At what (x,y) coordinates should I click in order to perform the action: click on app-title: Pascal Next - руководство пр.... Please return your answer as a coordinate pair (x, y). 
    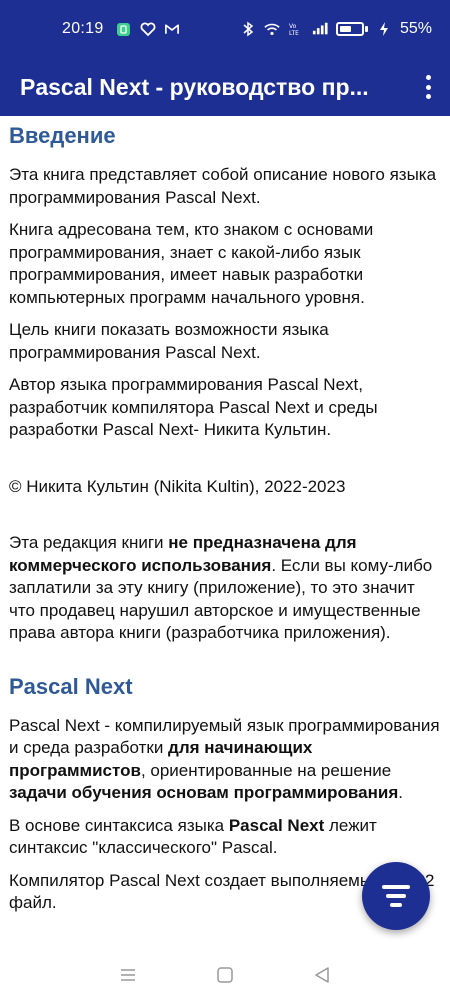
    Looking at the image, I should click on (194, 86).